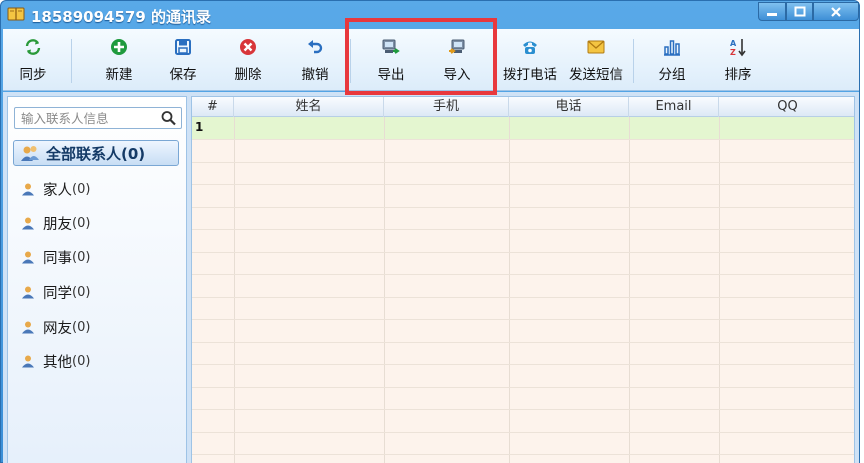 The width and height of the screenshot is (864, 463). Describe the element at coordinates (315, 75) in the screenshot. I see `undo-label: 撤销` at that location.